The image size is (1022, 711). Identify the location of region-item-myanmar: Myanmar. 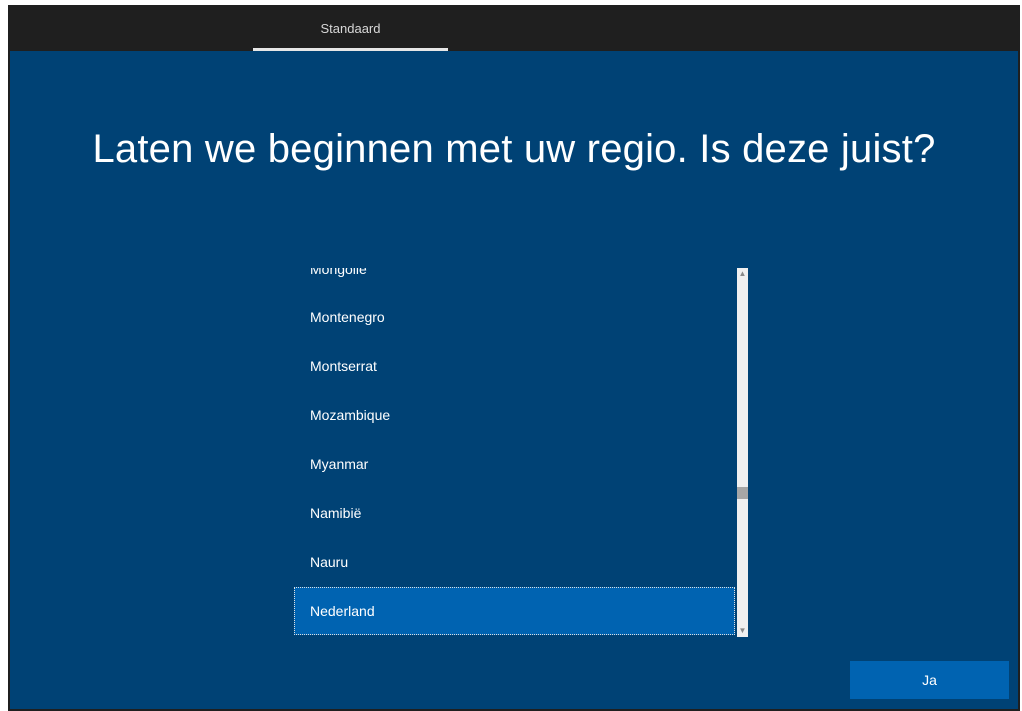
(514, 464).